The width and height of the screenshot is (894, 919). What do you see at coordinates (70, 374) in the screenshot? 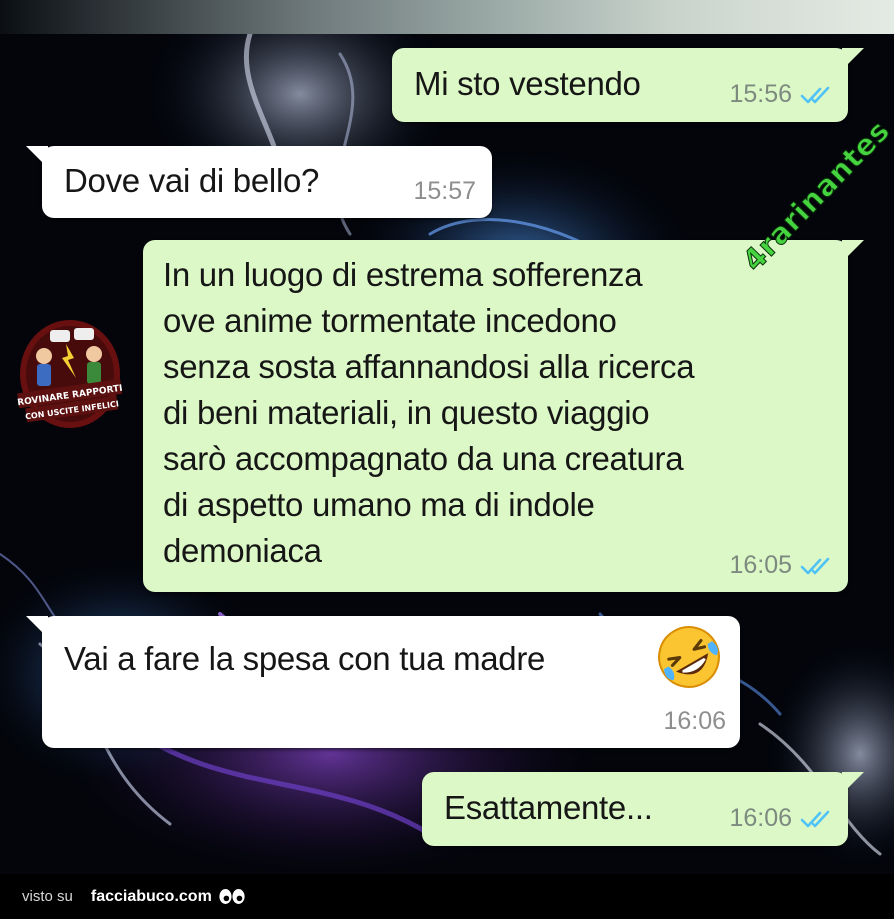
I see `rovinare-rapporti-stamp-logo: ROVINARE RAPPORTI CON USCITE INFELICI` at bounding box center [70, 374].